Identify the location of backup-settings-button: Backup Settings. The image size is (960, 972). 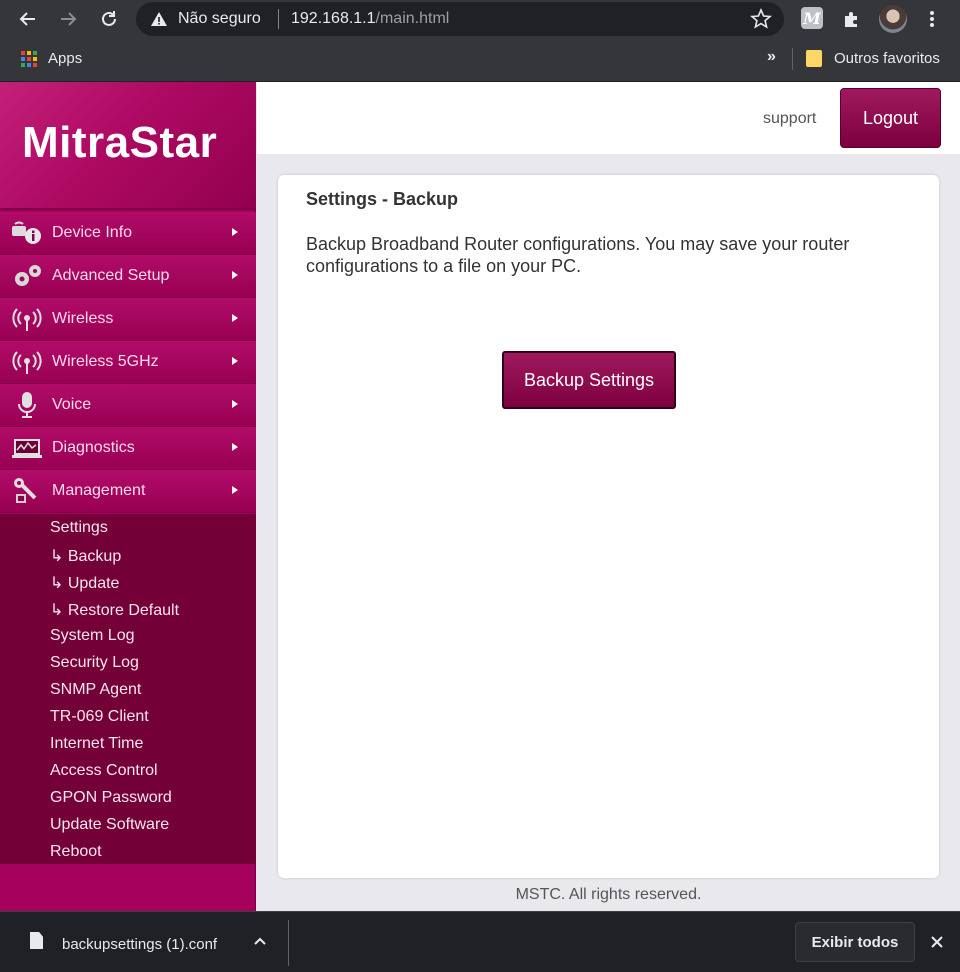
(589, 380).